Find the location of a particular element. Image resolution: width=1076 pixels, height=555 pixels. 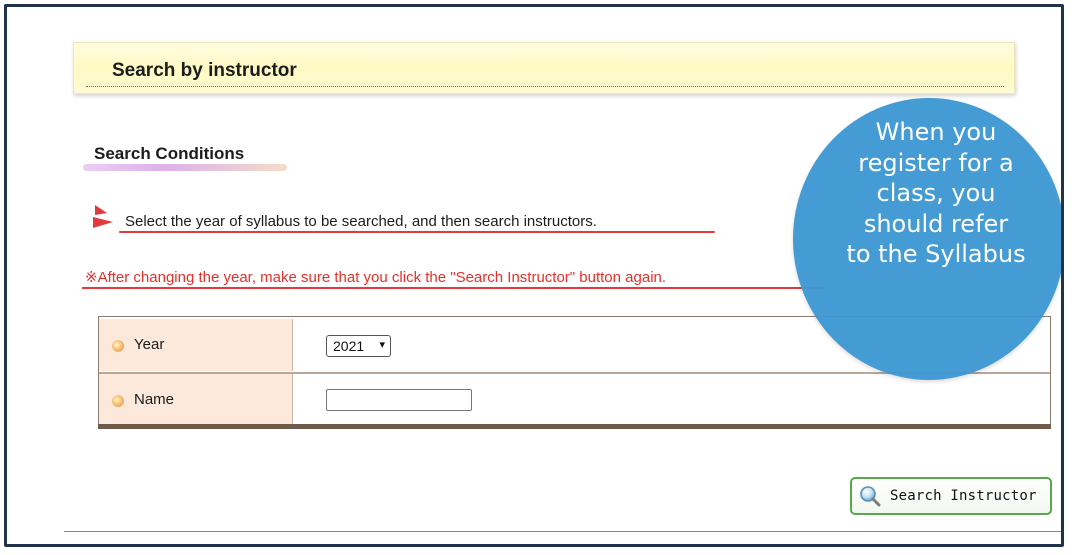

search-instructor-label: Search Instructor is located at coordinates (963, 496).